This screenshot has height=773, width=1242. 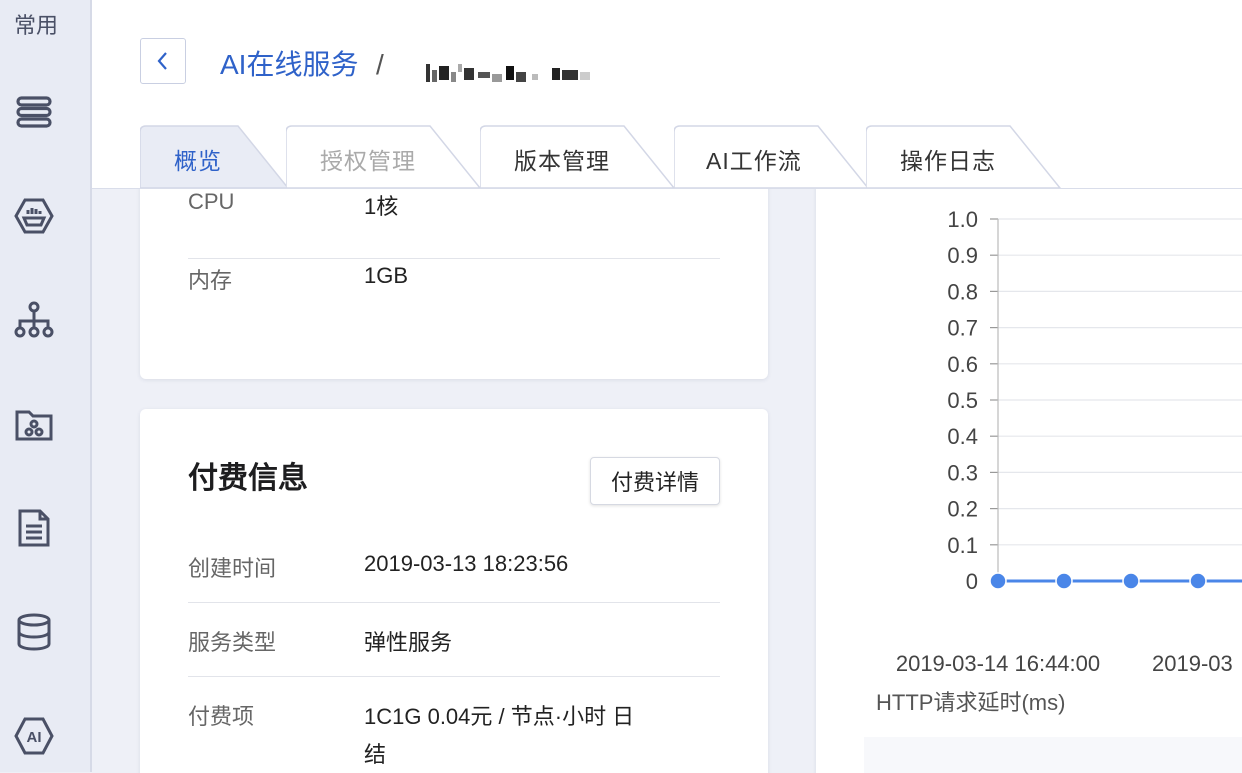 What do you see at coordinates (962, 436) in the screenshot?
I see `y-tick-label: 0.4` at bounding box center [962, 436].